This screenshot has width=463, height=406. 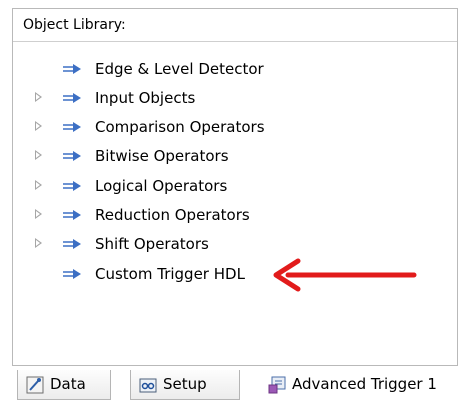 What do you see at coordinates (162, 156) in the screenshot?
I see `tree-item-label: Bitwise Operators` at bounding box center [162, 156].